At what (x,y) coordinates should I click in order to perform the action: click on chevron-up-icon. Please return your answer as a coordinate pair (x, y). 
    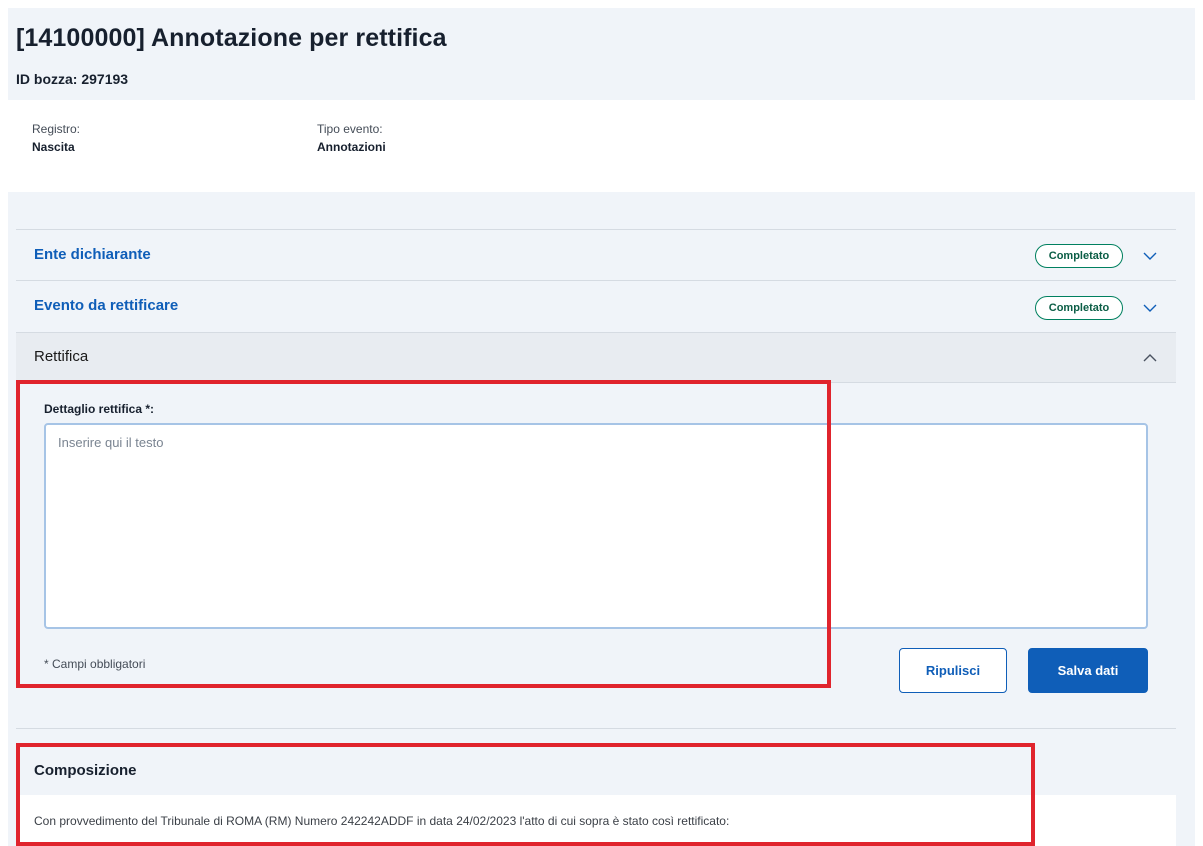
    Looking at the image, I should click on (1150, 358).